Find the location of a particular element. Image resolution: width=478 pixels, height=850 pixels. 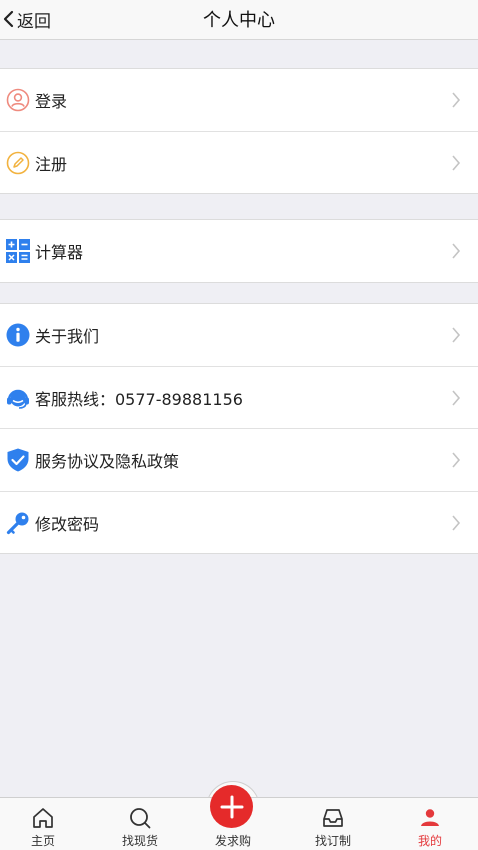

plus-icon is located at coordinates (231, 806).